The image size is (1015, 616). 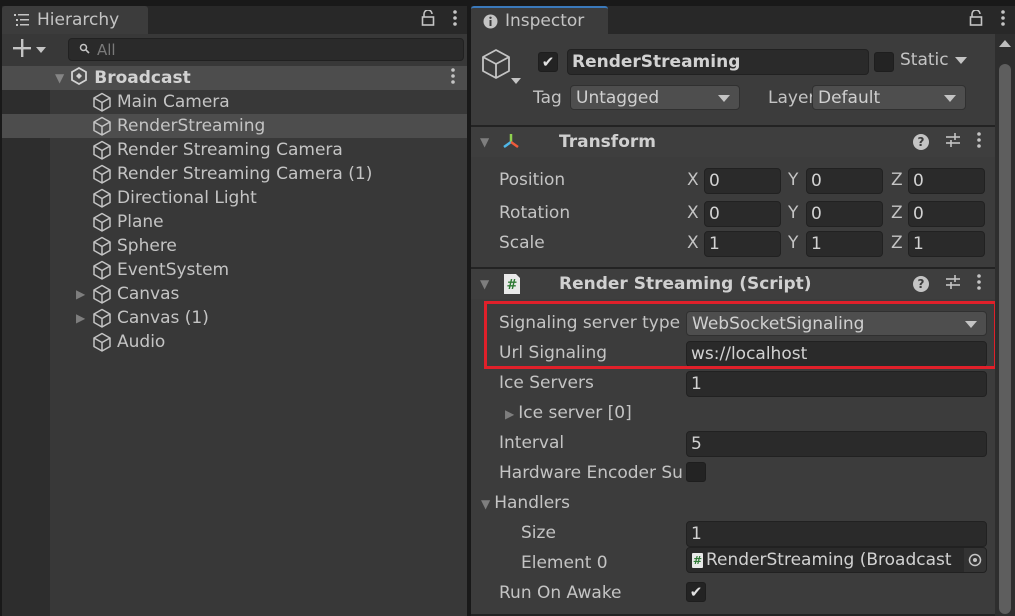 What do you see at coordinates (693, 213) in the screenshot?
I see `axis-x-label: X` at bounding box center [693, 213].